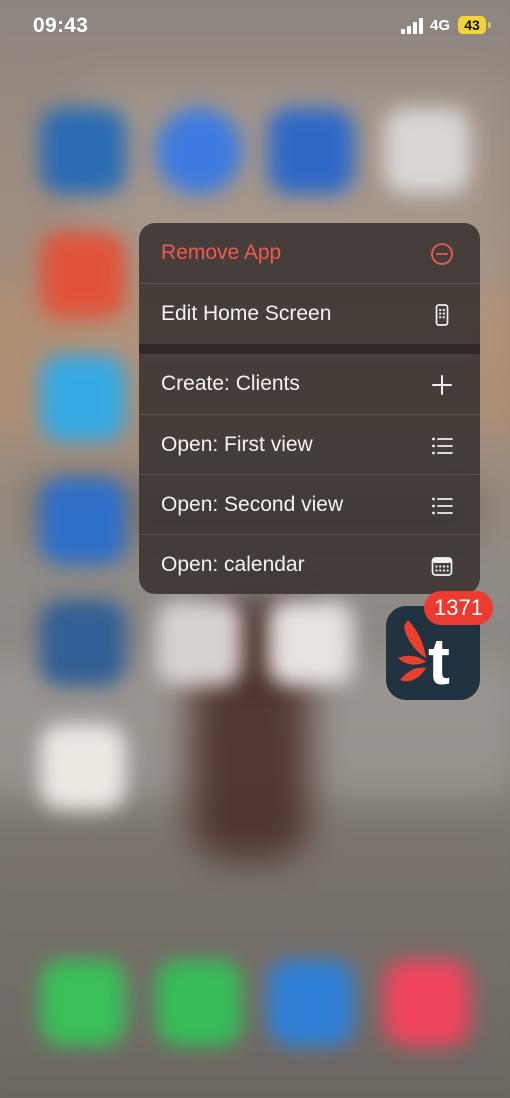  I want to click on menu-item-edit-home-screen: Edit Home Screen, so click(309, 314).